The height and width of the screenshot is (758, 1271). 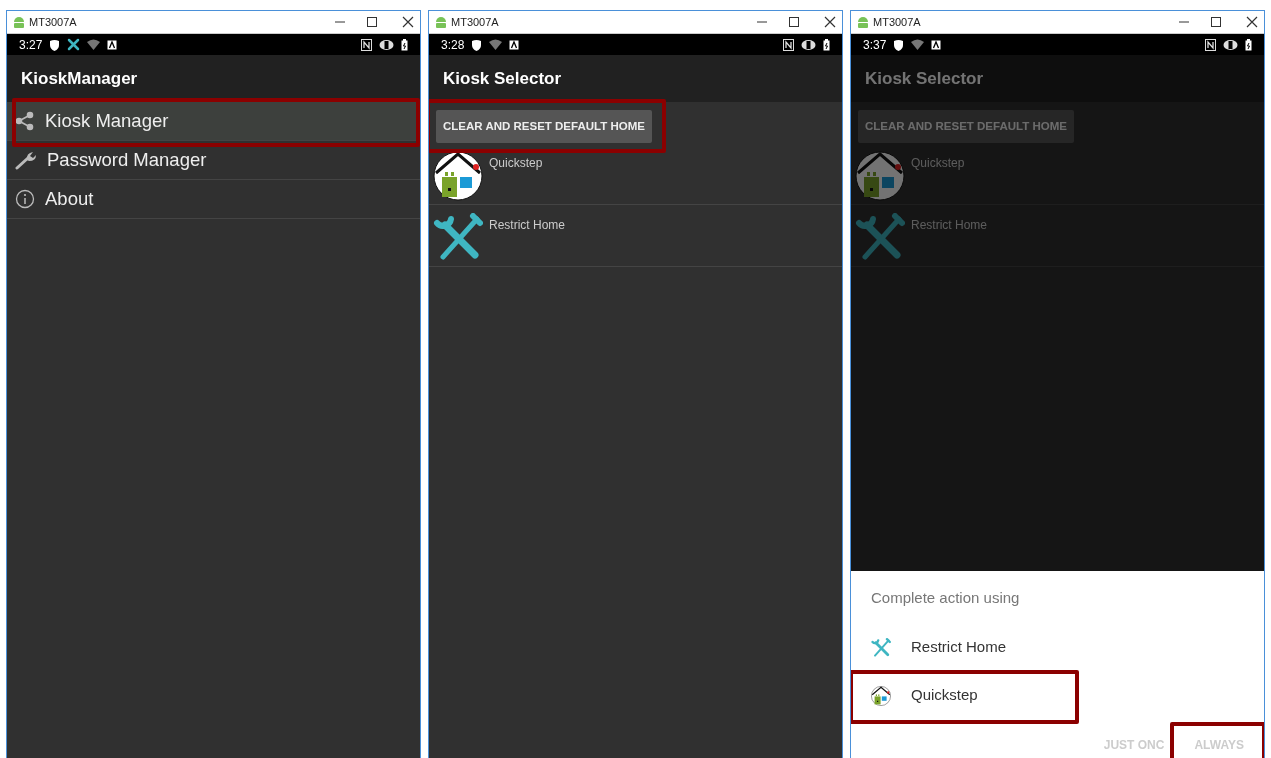 What do you see at coordinates (213, 199) in the screenshot?
I see `menu-item: About` at bounding box center [213, 199].